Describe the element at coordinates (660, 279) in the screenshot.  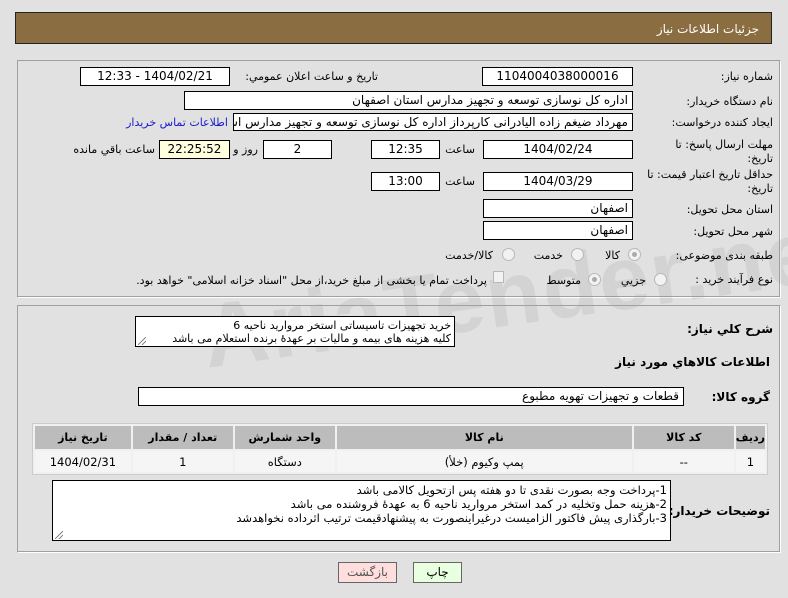
I see `process-radio-minor` at that location.